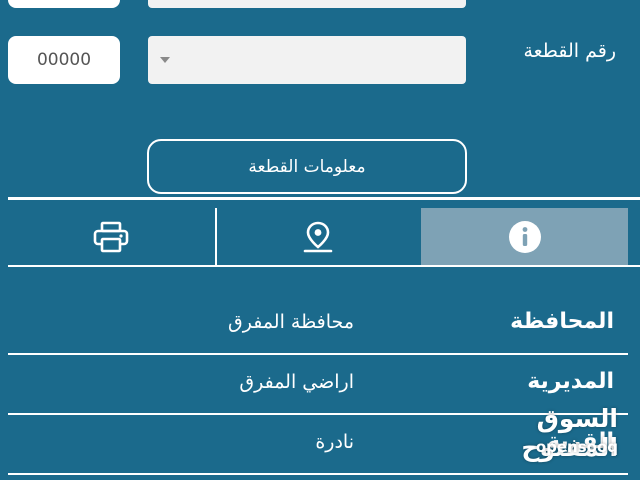 Image resolution: width=640 pixels, height=480 pixels. Describe the element at coordinates (569, 51) in the screenshot. I see `plot-number-label: رقم القطعة` at that location.